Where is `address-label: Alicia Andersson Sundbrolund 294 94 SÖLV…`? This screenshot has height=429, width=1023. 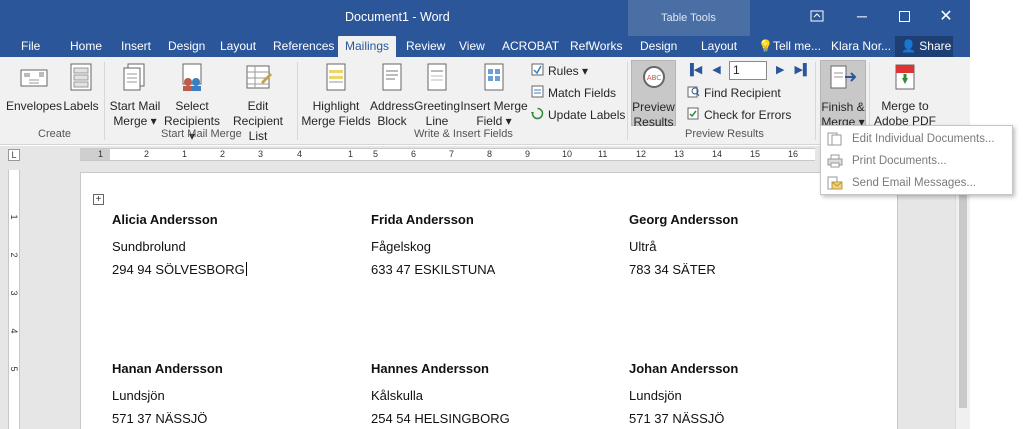
address-label: Alicia Andersson Sundbrolund 294 94 SÖLV… is located at coordinates (179, 248).